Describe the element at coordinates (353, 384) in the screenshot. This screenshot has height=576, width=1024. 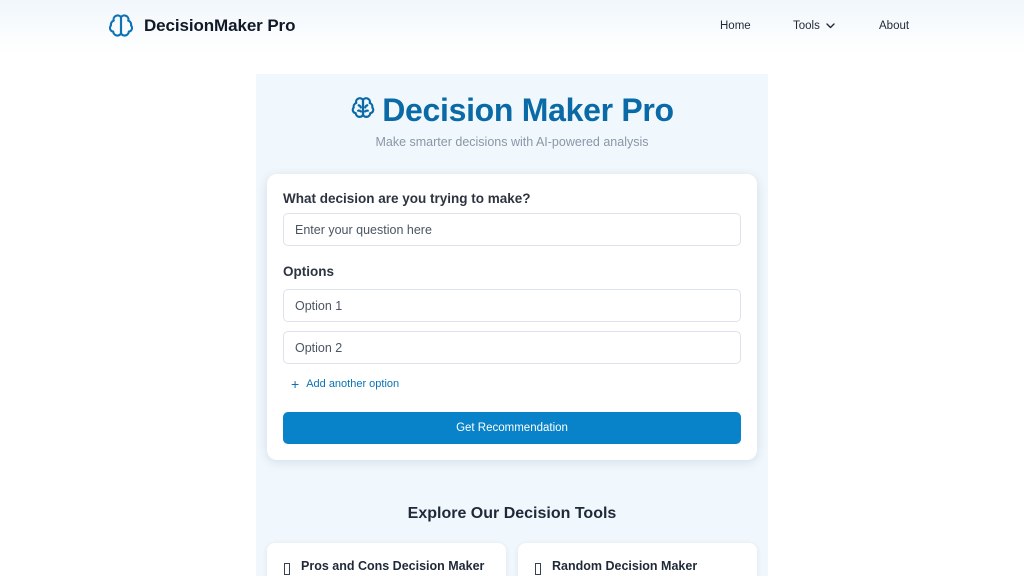
I see `add-option-label: Add another option` at that location.